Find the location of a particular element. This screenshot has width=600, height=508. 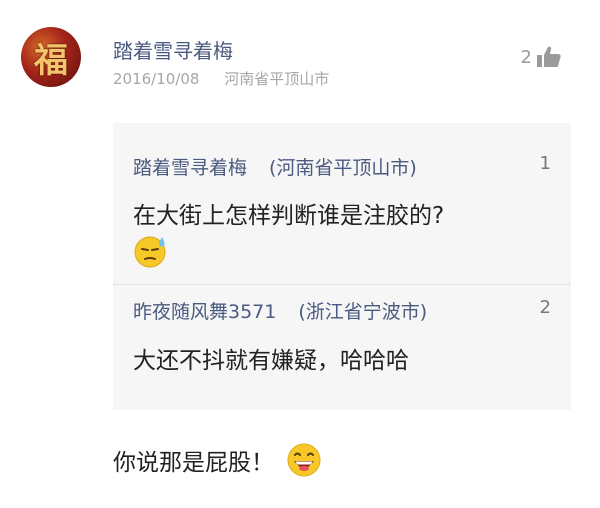

like-count: 2 is located at coordinates (526, 57).